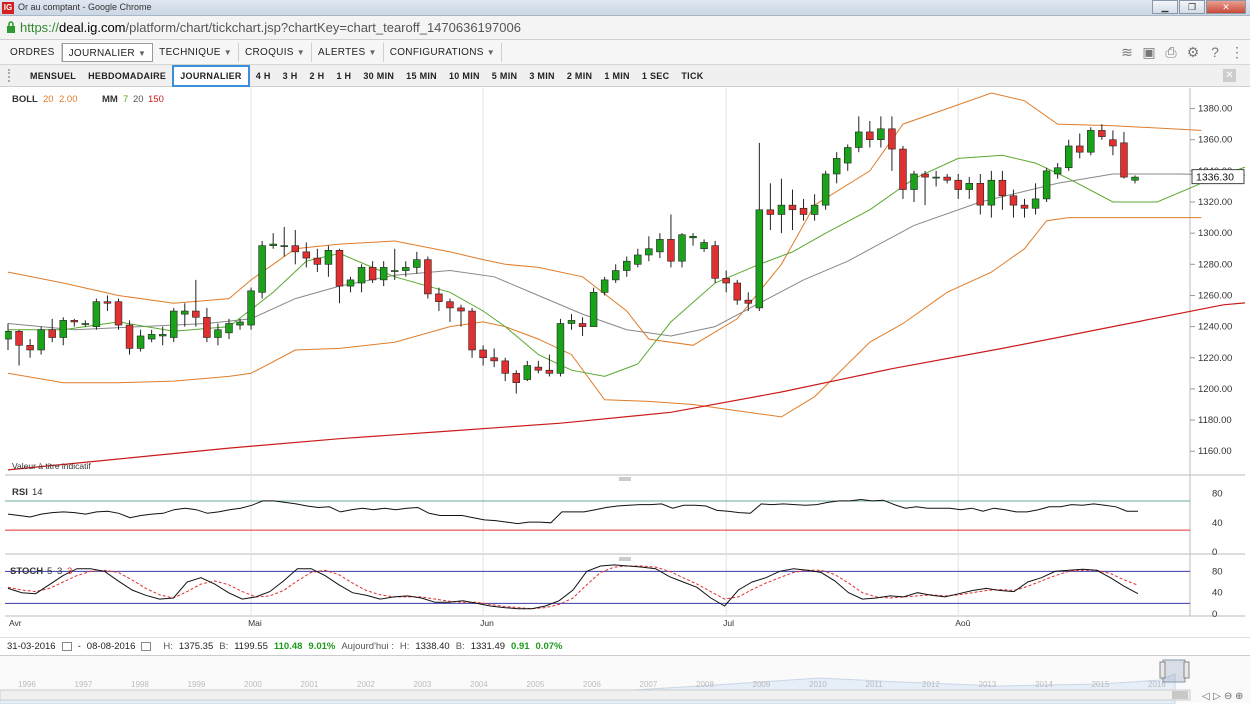 The width and height of the screenshot is (1250, 707). I want to click on timeframe-5-min: 5 MIN, so click(505, 76).